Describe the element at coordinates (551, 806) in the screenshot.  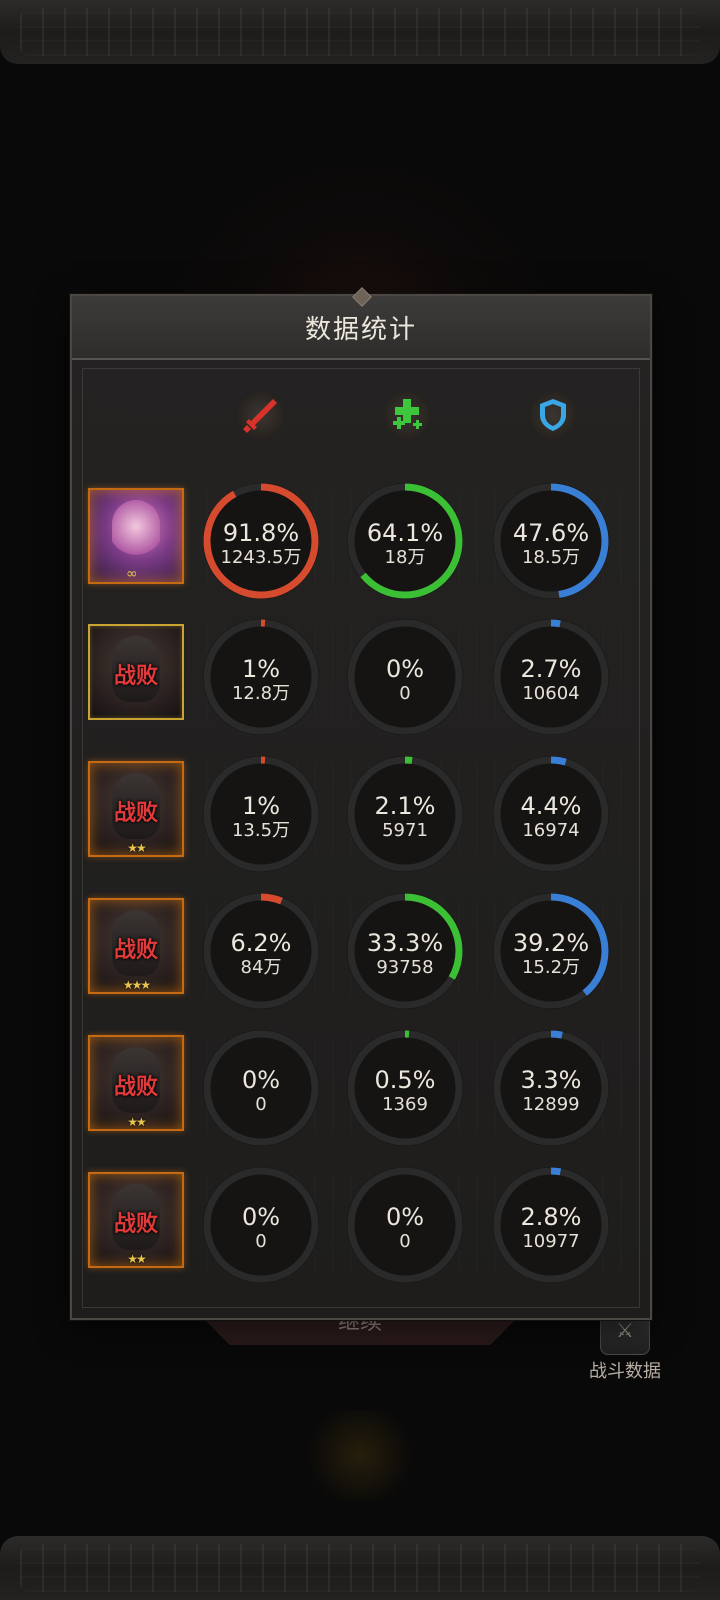
I see `gauge-percent: 4.4%` at that location.